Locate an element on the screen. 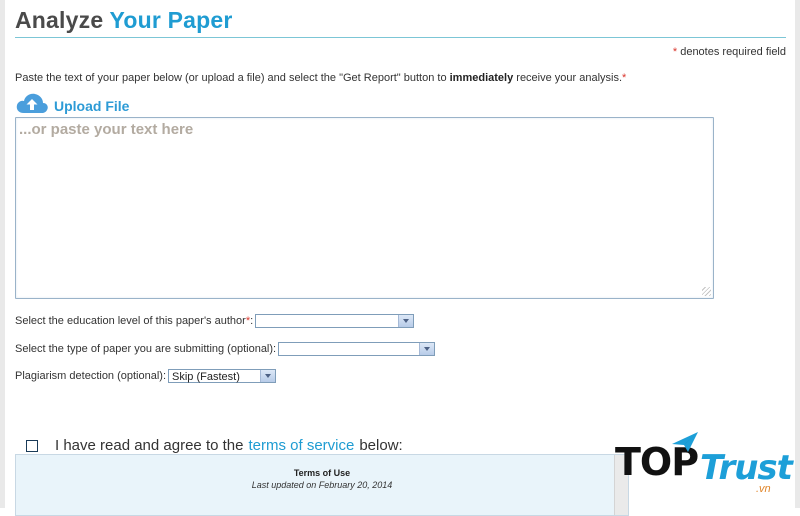 This screenshot has height=516, width=800. cloud-upload-icon is located at coordinates (32, 105).